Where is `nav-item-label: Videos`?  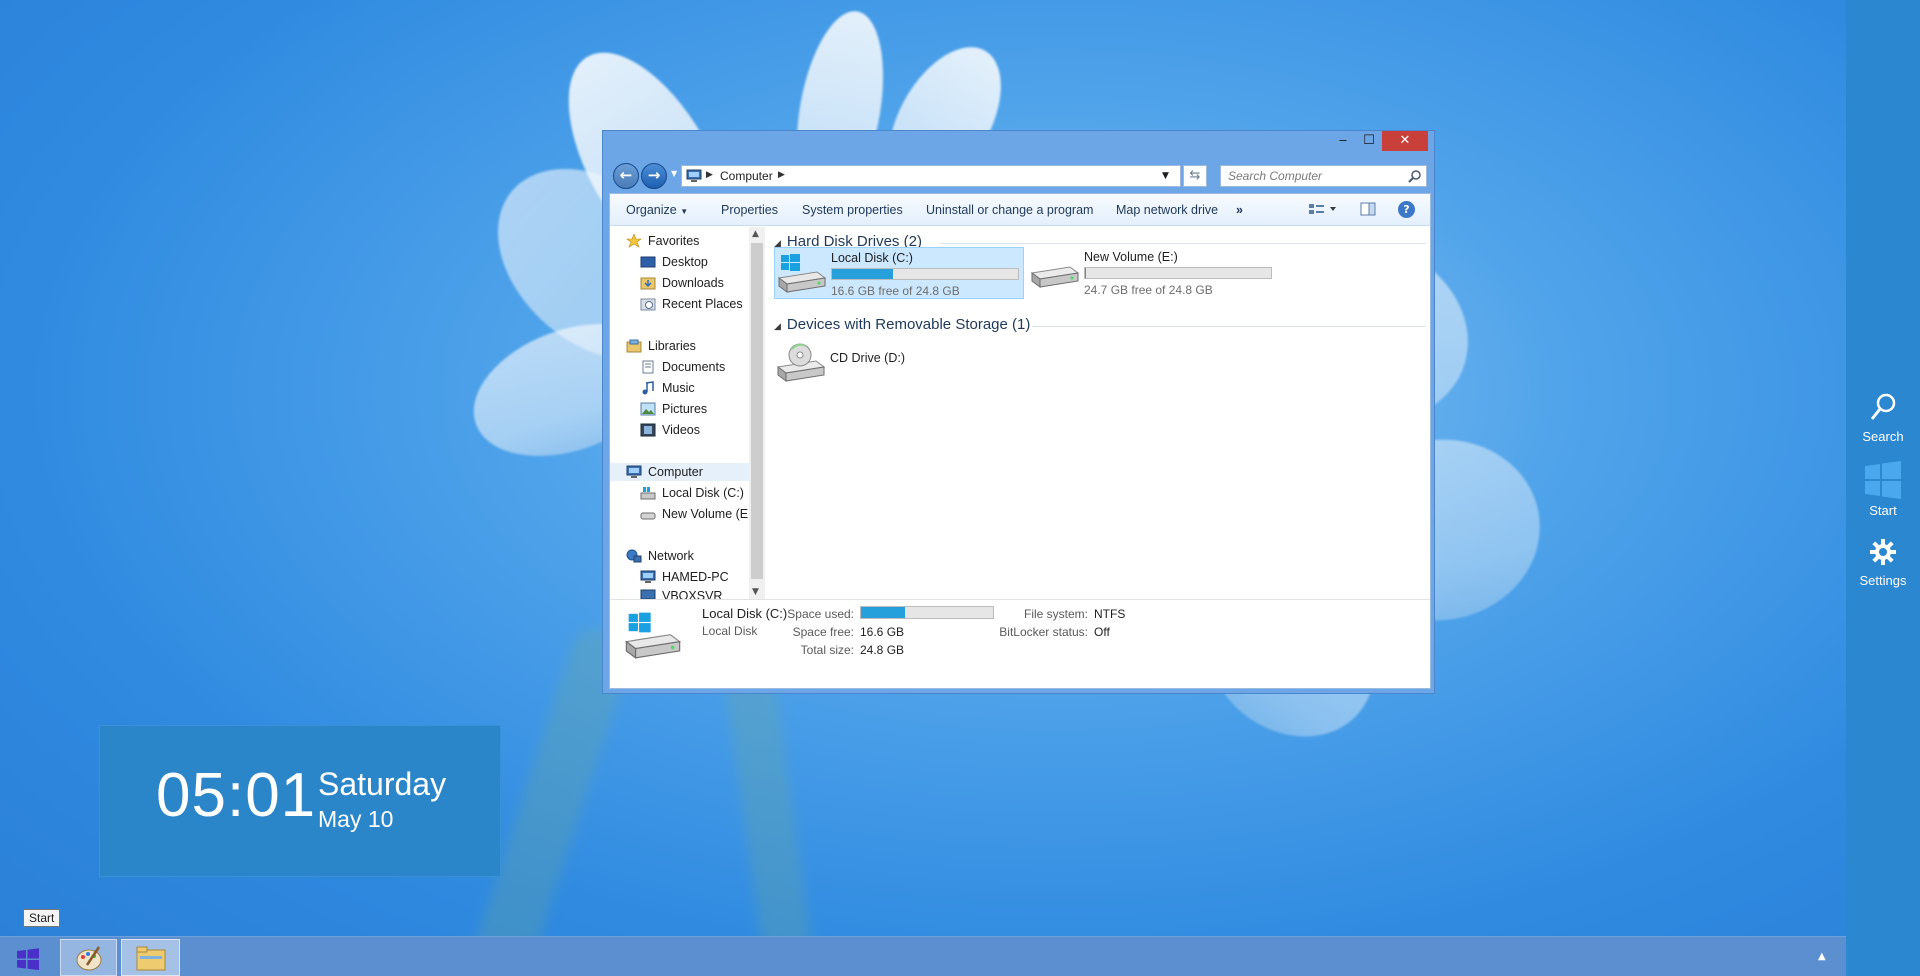
nav-item-label: Videos is located at coordinates (681, 430).